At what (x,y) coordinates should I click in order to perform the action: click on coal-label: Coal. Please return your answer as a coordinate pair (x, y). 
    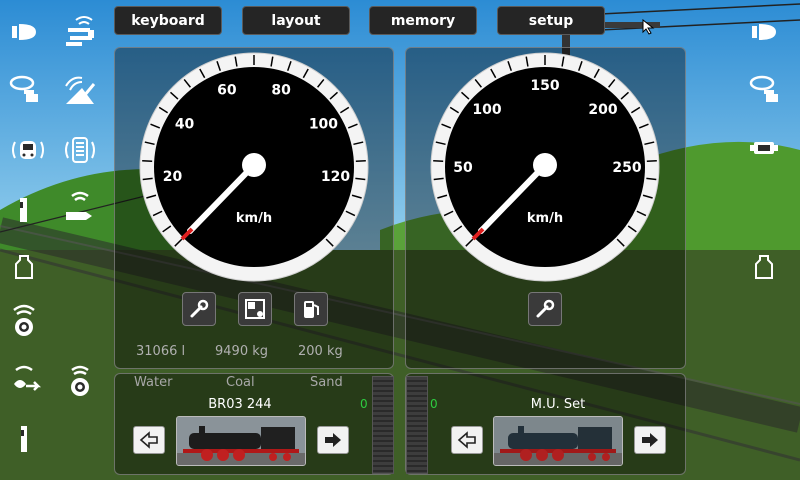
    Looking at the image, I should click on (240, 382).